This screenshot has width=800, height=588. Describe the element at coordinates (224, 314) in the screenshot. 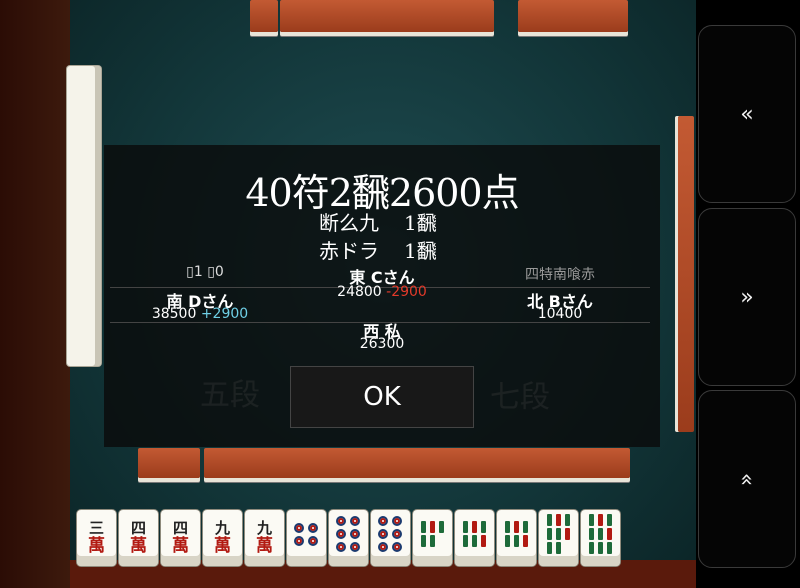

I see `score-delta: +2900` at that location.